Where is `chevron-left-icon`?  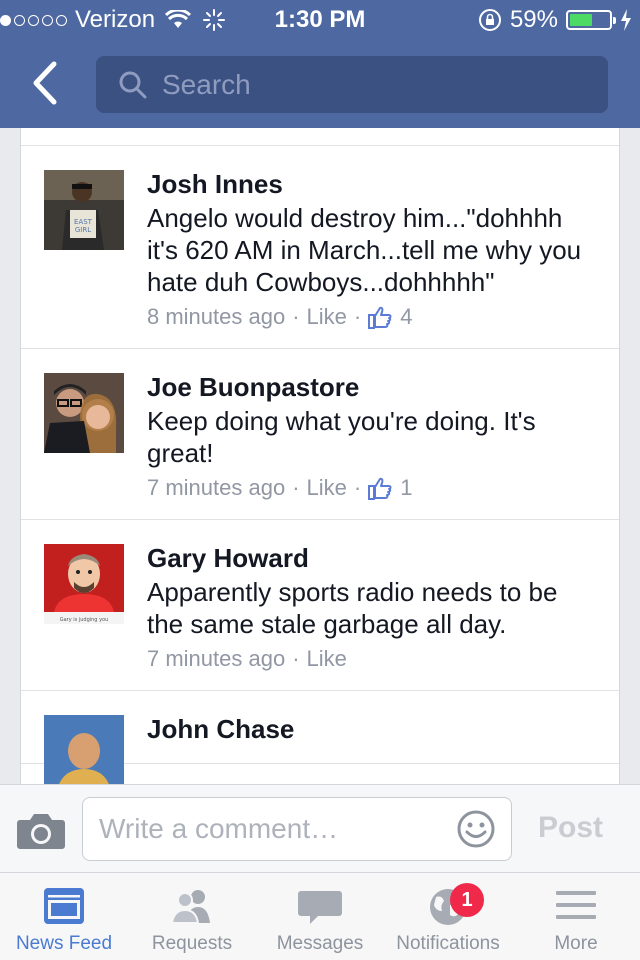 chevron-left-icon is located at coordinates (45, 83).